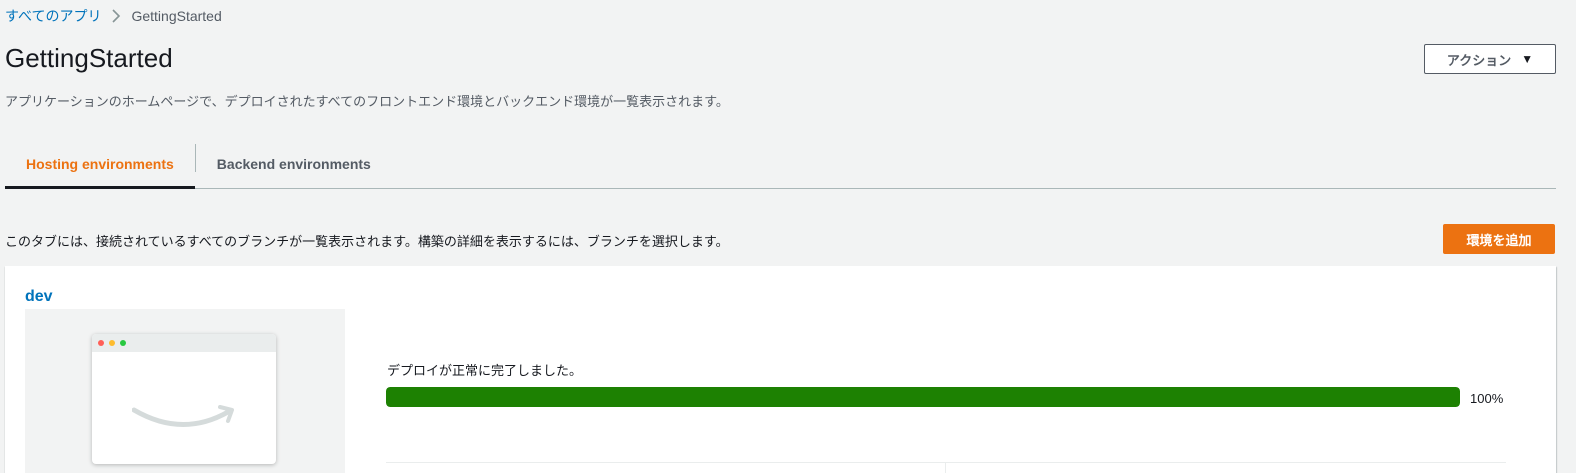 The image size is (1576, 473). What do you see at coordinates (1499, 239) in the screenshot?
I see `add-environment-button: 環境を追加` at bounding box center [1499, 239].